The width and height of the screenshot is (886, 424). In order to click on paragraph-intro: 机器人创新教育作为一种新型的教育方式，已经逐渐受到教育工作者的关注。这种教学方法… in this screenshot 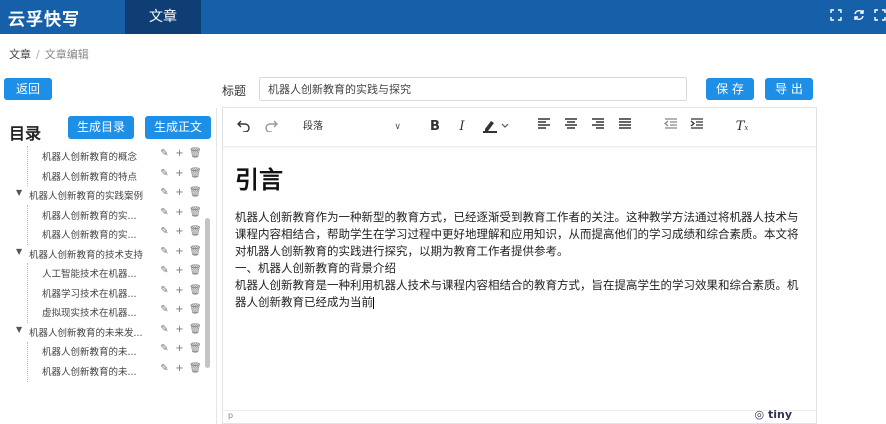, I will do `click(521, 234)`.